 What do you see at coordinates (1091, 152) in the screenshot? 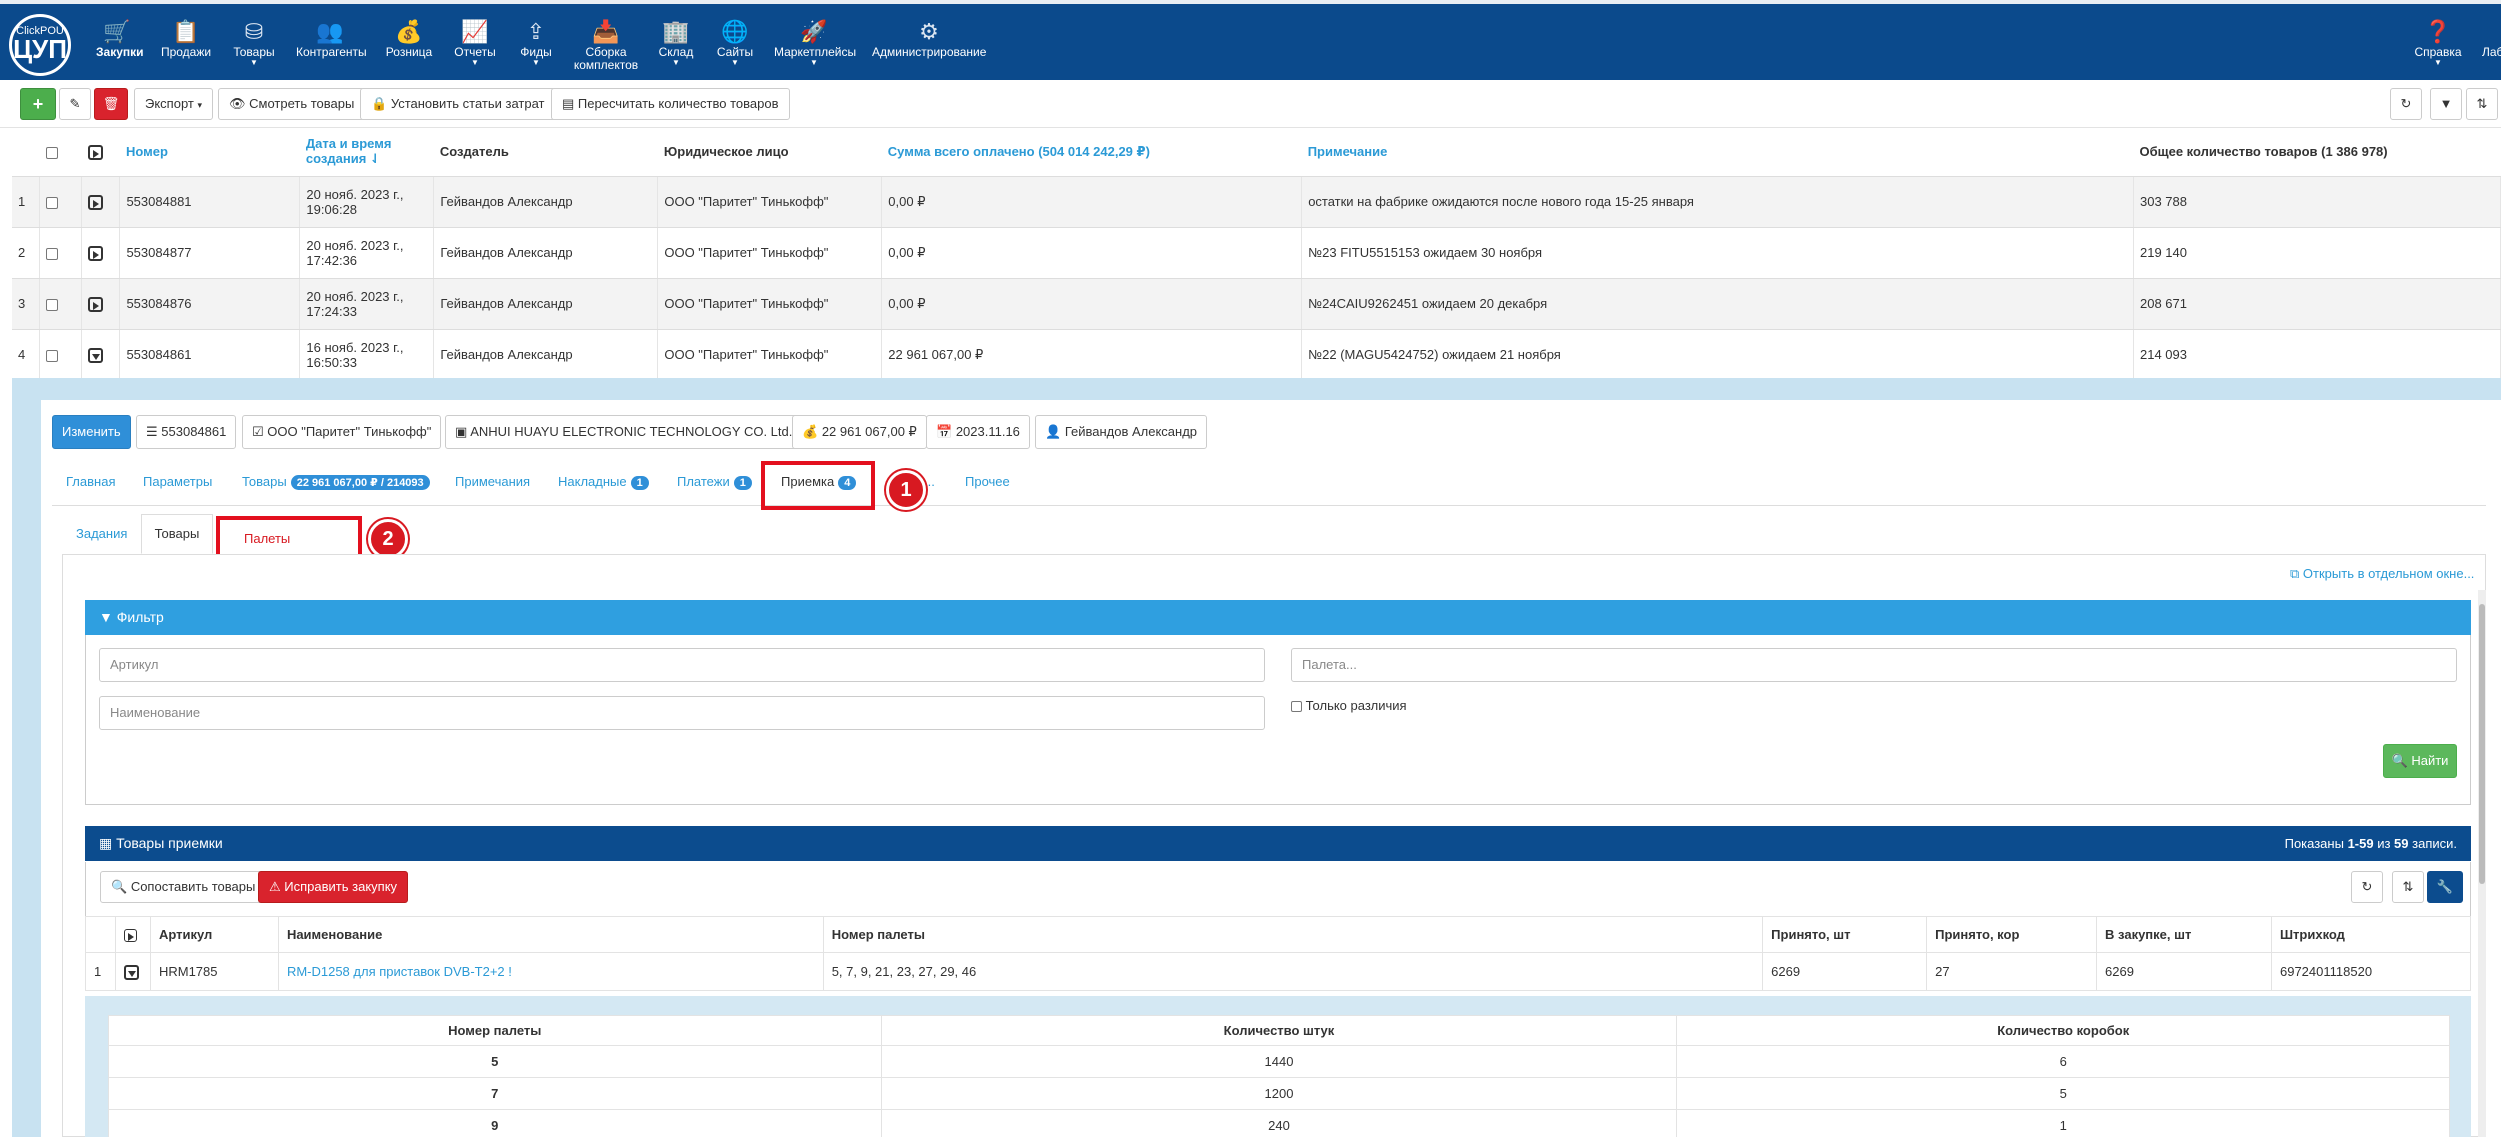
I see `header-paid: Сумма всего оплачено (504 014 242,29 ₽)` at bounding box center [1091, 152].